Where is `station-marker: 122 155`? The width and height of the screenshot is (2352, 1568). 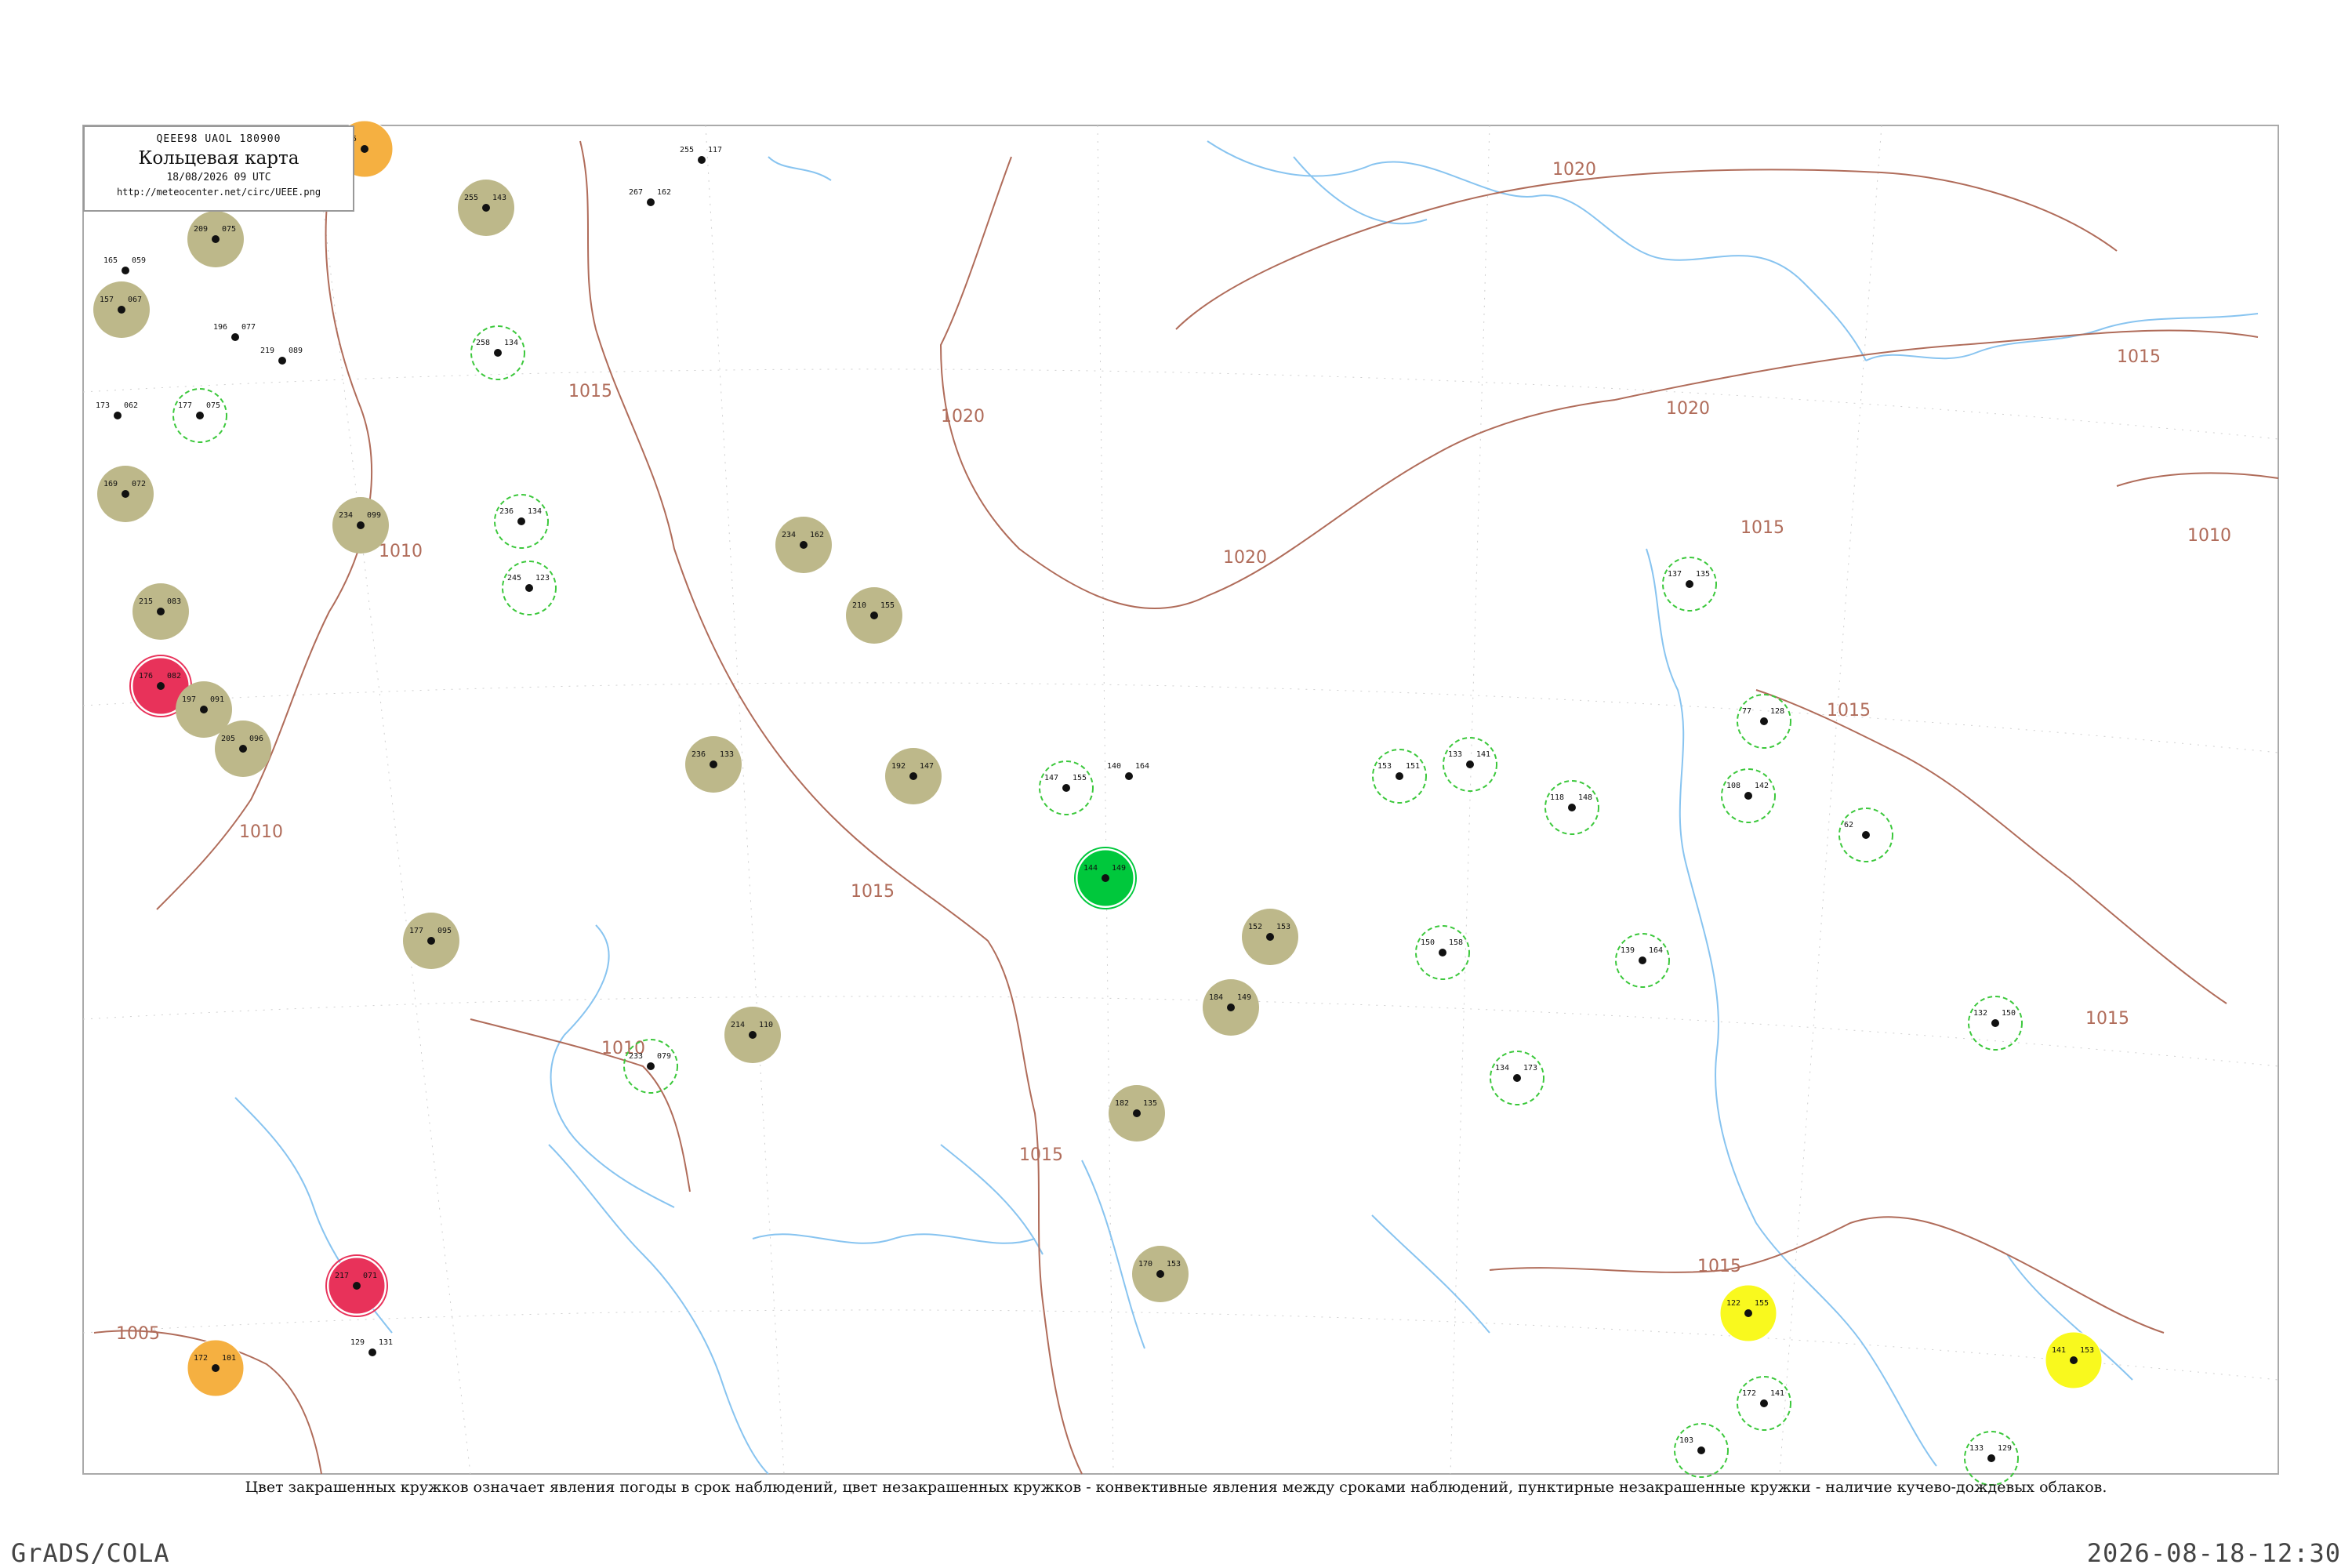
station-marker: 122 155 is located at coordinates (1748, 1313).